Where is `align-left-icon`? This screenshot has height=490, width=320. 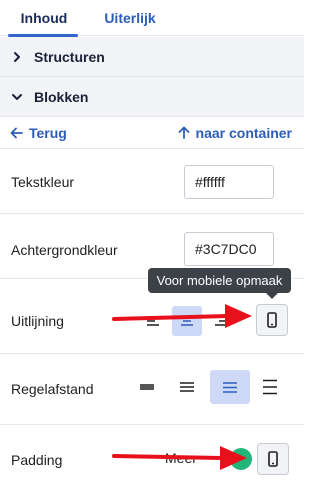 align-left-icon is located at coordinates (153, 321).